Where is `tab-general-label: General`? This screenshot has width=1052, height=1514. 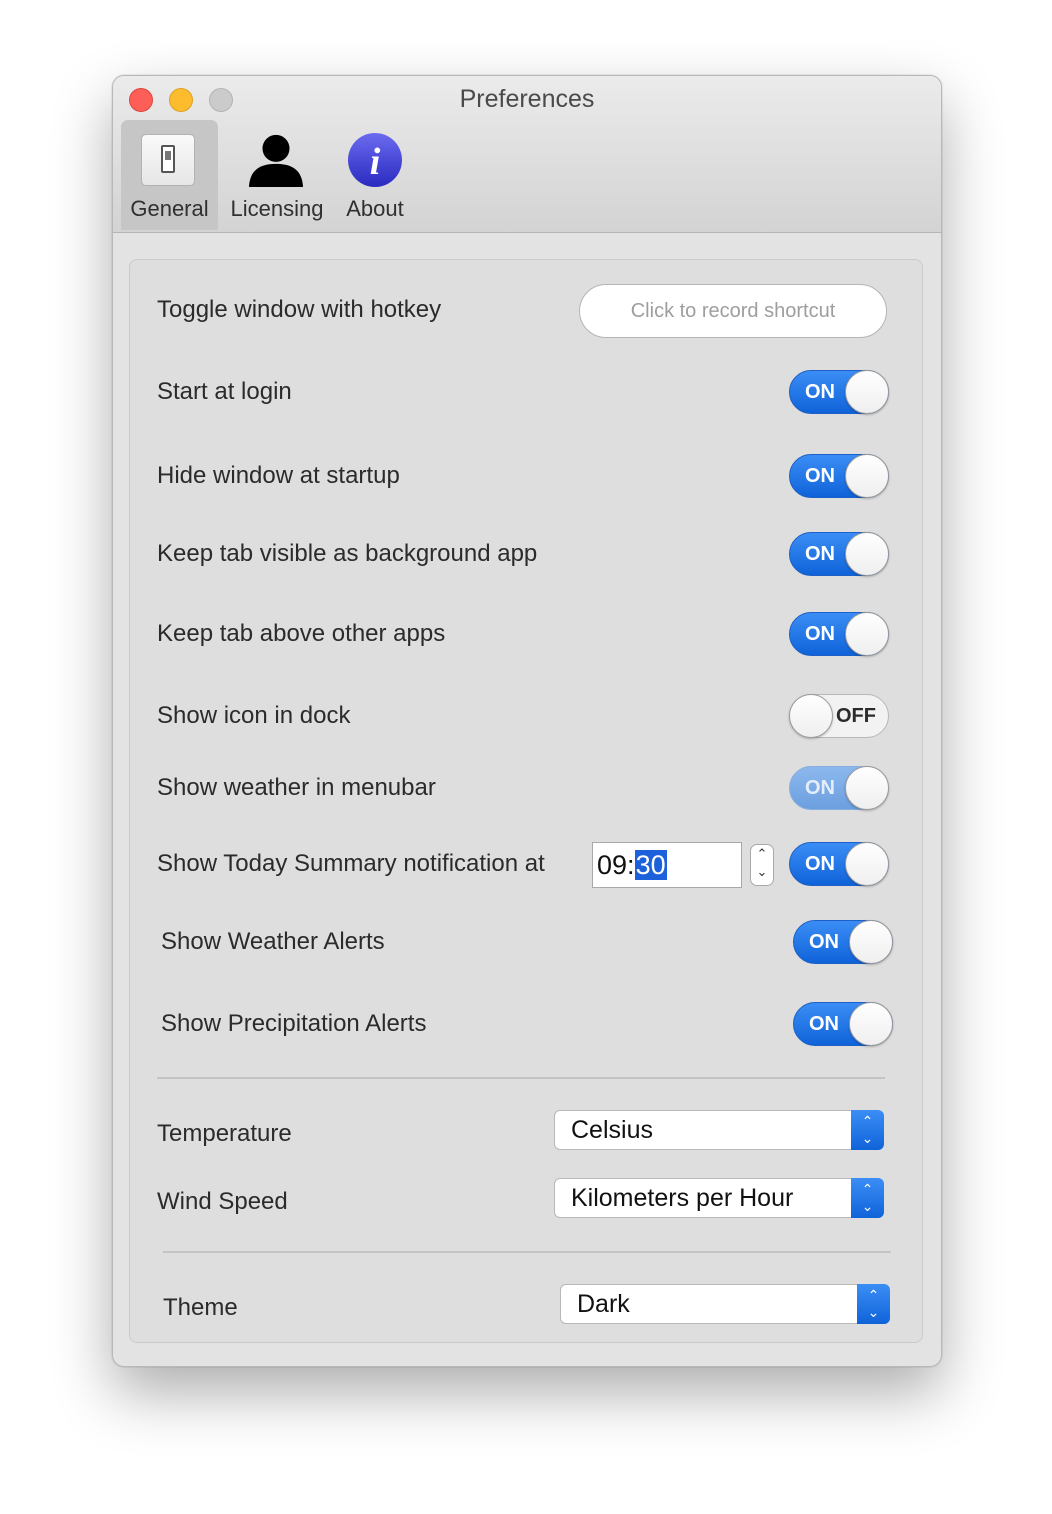
tab-general-label: General is located at coordinates (169, 208).